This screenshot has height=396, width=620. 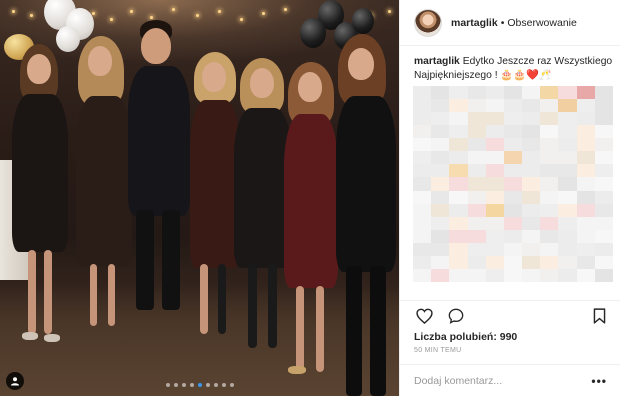 I want to click on comment-input, so click(x=499, y=380).